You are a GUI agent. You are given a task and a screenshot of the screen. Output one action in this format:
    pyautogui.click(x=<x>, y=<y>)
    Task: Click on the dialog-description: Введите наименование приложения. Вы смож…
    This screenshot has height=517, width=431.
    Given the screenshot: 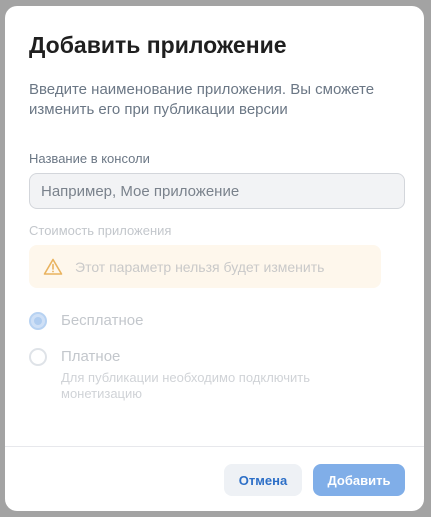 What is the action you would take?
    pyautogui.click(x=202, y=99)
    